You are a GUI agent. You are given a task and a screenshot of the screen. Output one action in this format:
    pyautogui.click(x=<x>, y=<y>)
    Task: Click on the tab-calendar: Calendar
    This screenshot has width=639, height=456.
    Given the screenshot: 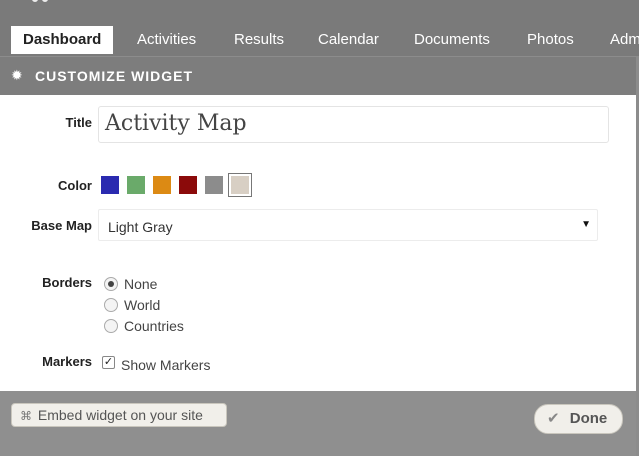 What is the action you would take?
    pyautogui.click(x=348, y=40)
    